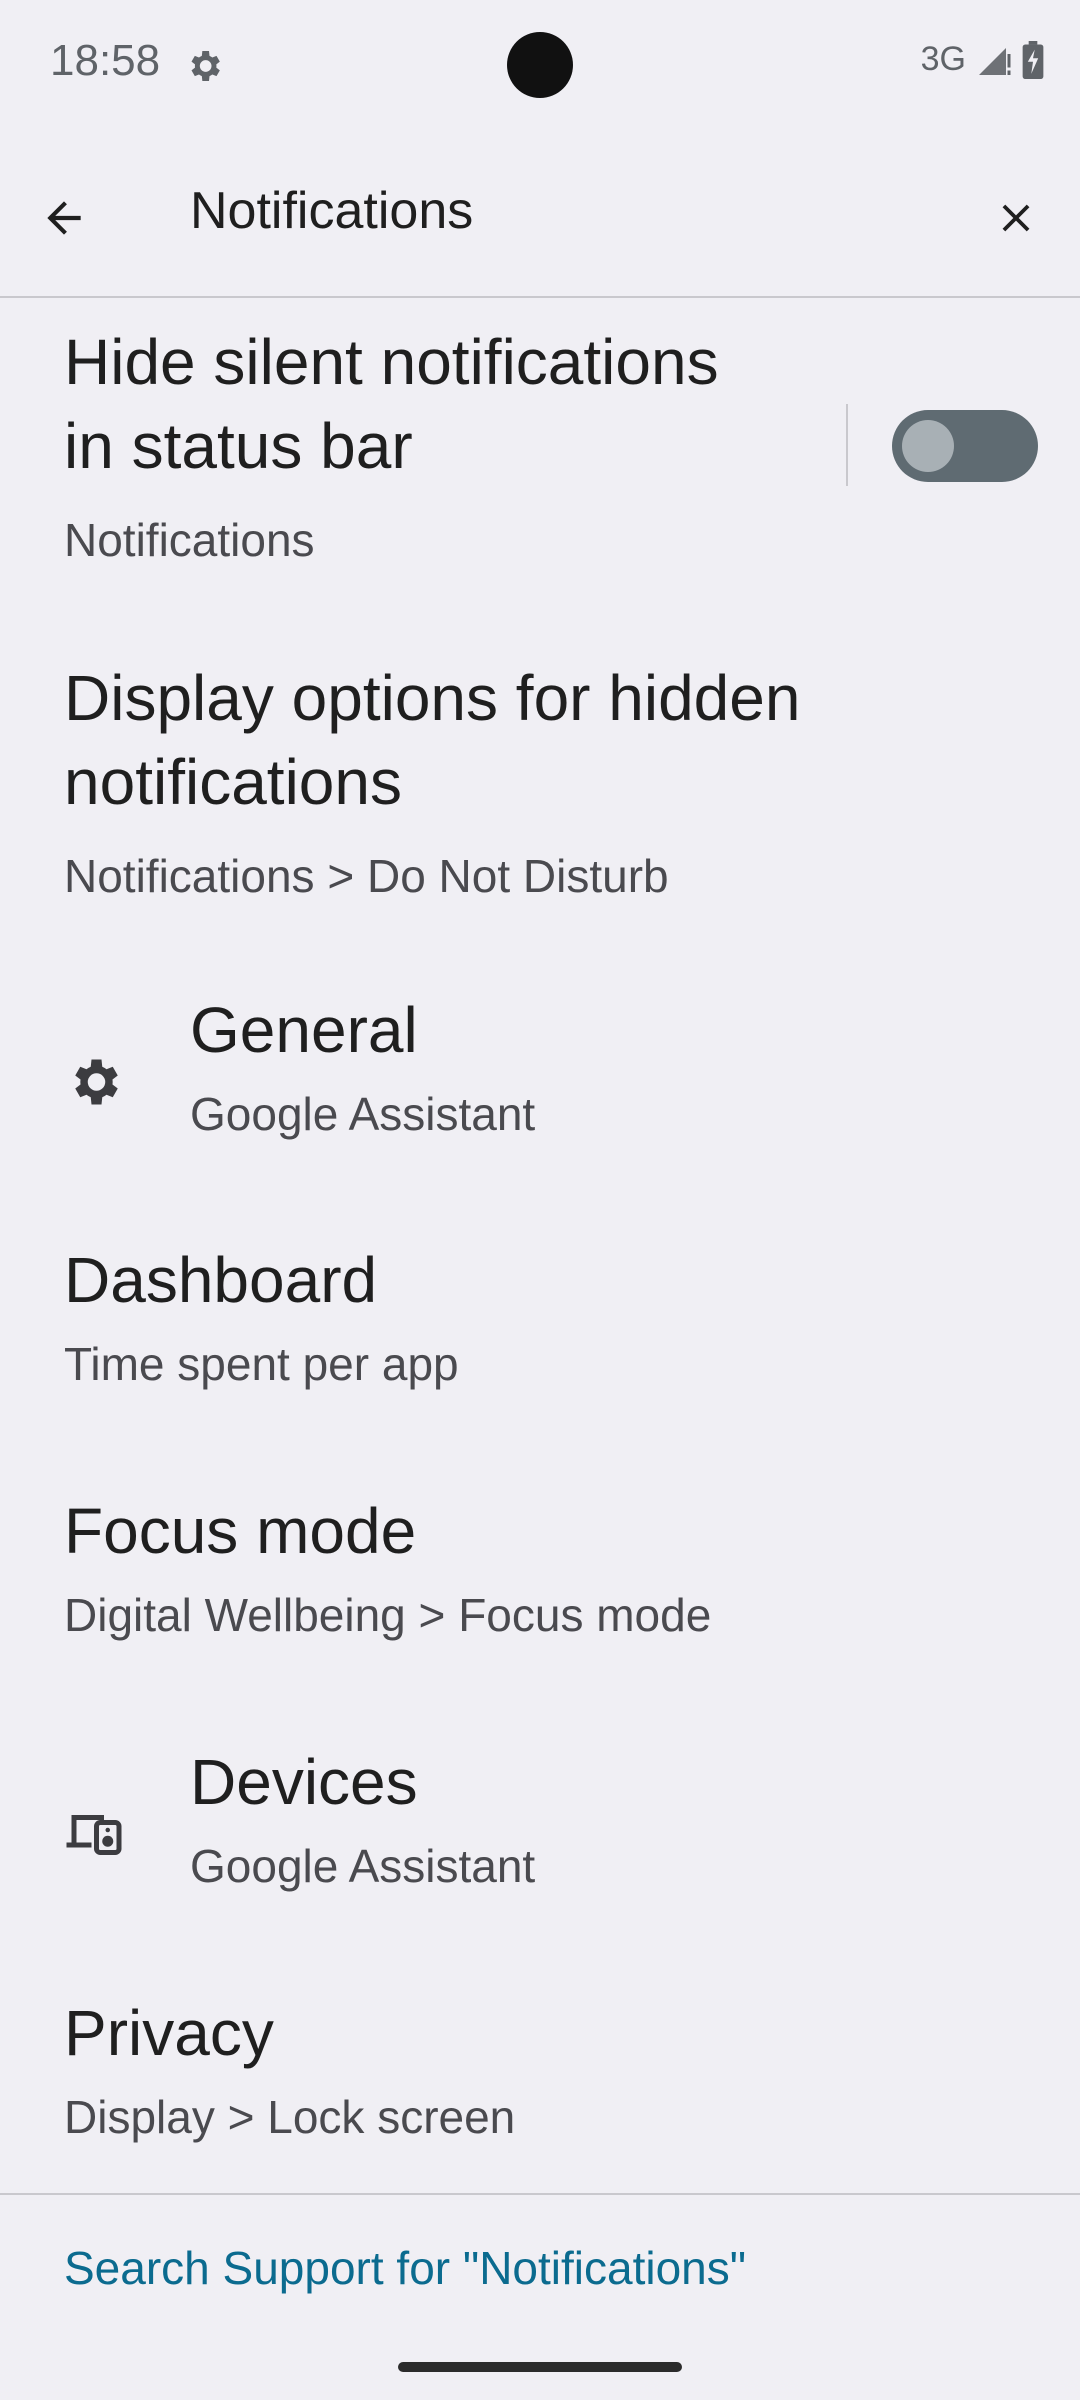 Image resolution: width=1080 pixels, height=2400 pixels. What do you see at coordinates (304, 1782) in the screenshot?
I see `result-title: Devices` at bounding box center [304, 1782].